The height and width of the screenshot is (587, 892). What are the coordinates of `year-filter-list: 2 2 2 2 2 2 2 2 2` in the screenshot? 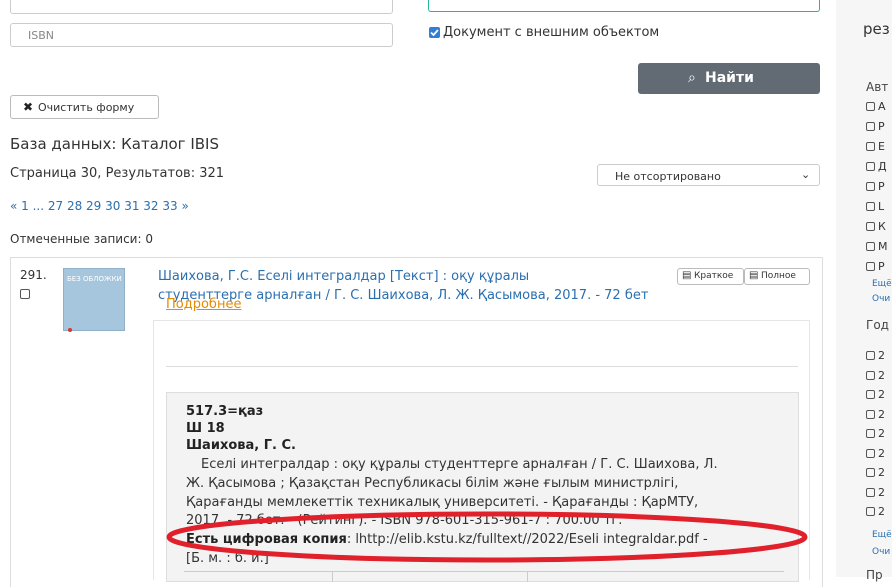 It's located at (875, 434).